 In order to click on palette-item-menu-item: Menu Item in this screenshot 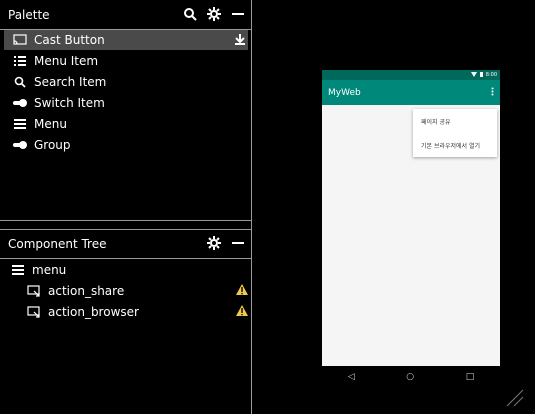, I will do `click(126, 61)`.